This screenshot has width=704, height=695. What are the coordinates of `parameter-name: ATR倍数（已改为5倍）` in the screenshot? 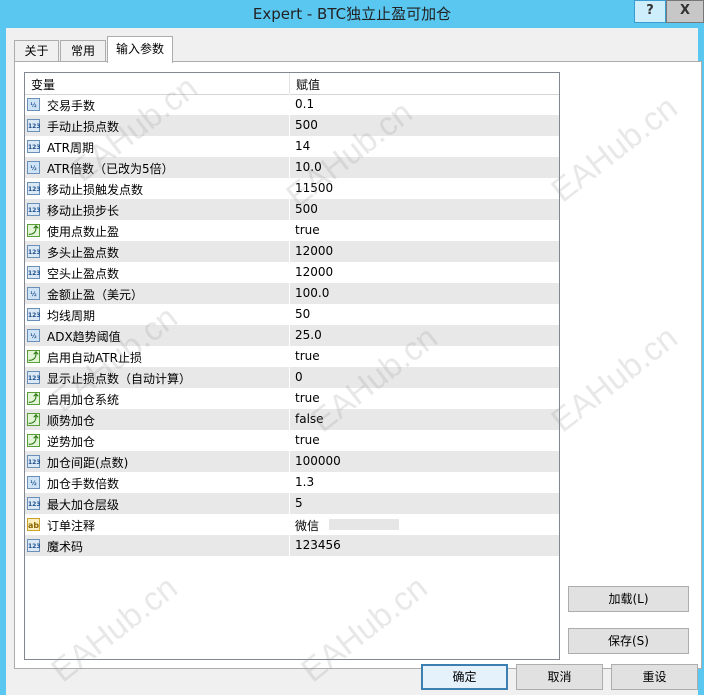 It's located at (110, 169).